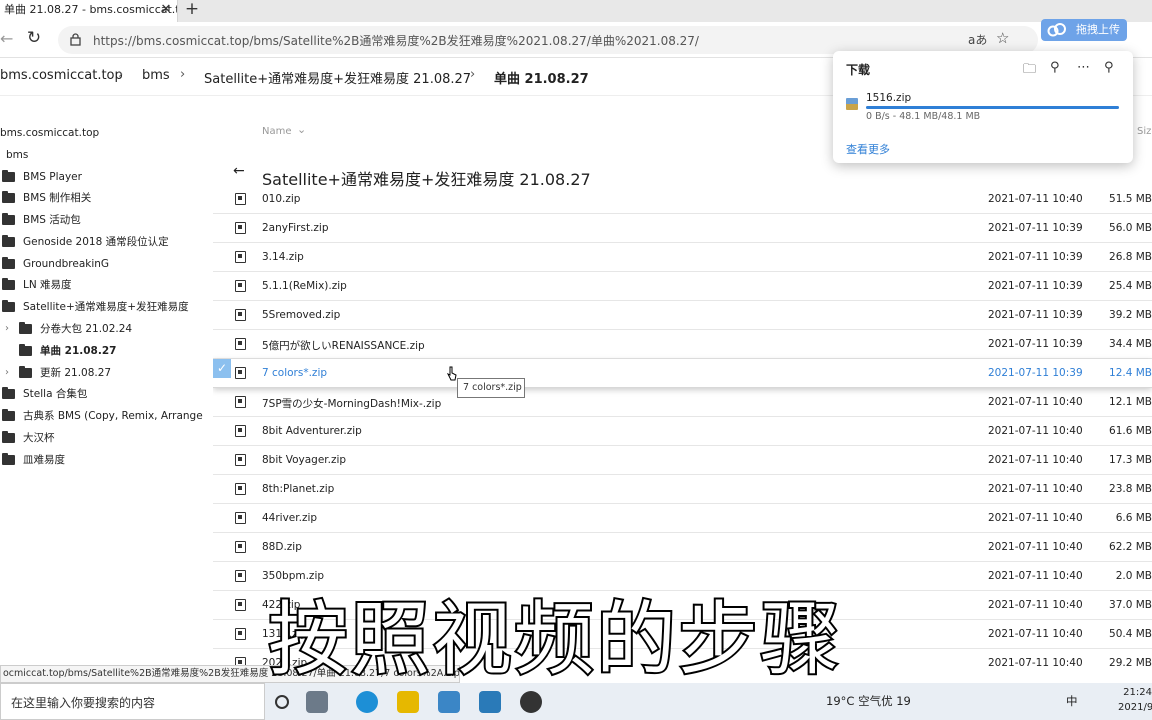 Image resolution: width=1152 pixels, height=720 pixels. Describe the element at coordinates (682, 373) in the screenshot. I see `file-row-selected: ✓ 7 colors*.zip 2021-07-11 10:39 12.4 MB` at that location.